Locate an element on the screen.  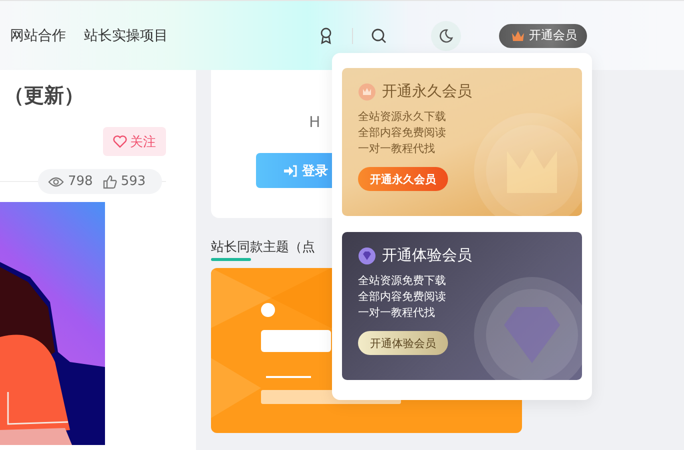
membership-title: 开通体验会员 is located at coordinates (427, 255).